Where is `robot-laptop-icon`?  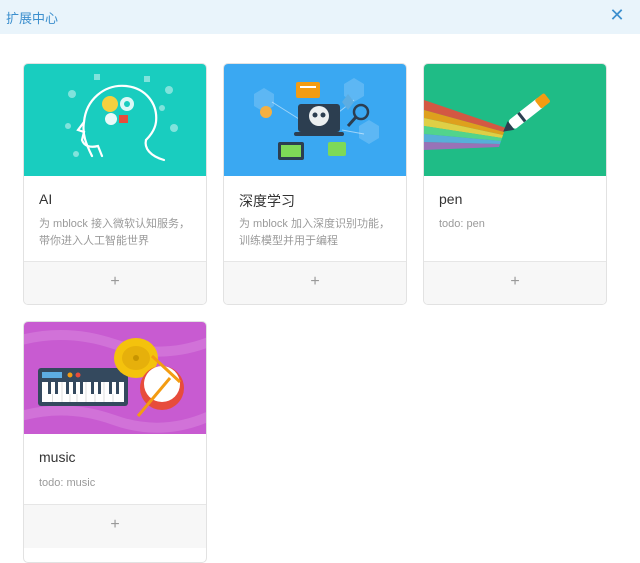 robot-laptop-icon is located at coordinates (316, 119).